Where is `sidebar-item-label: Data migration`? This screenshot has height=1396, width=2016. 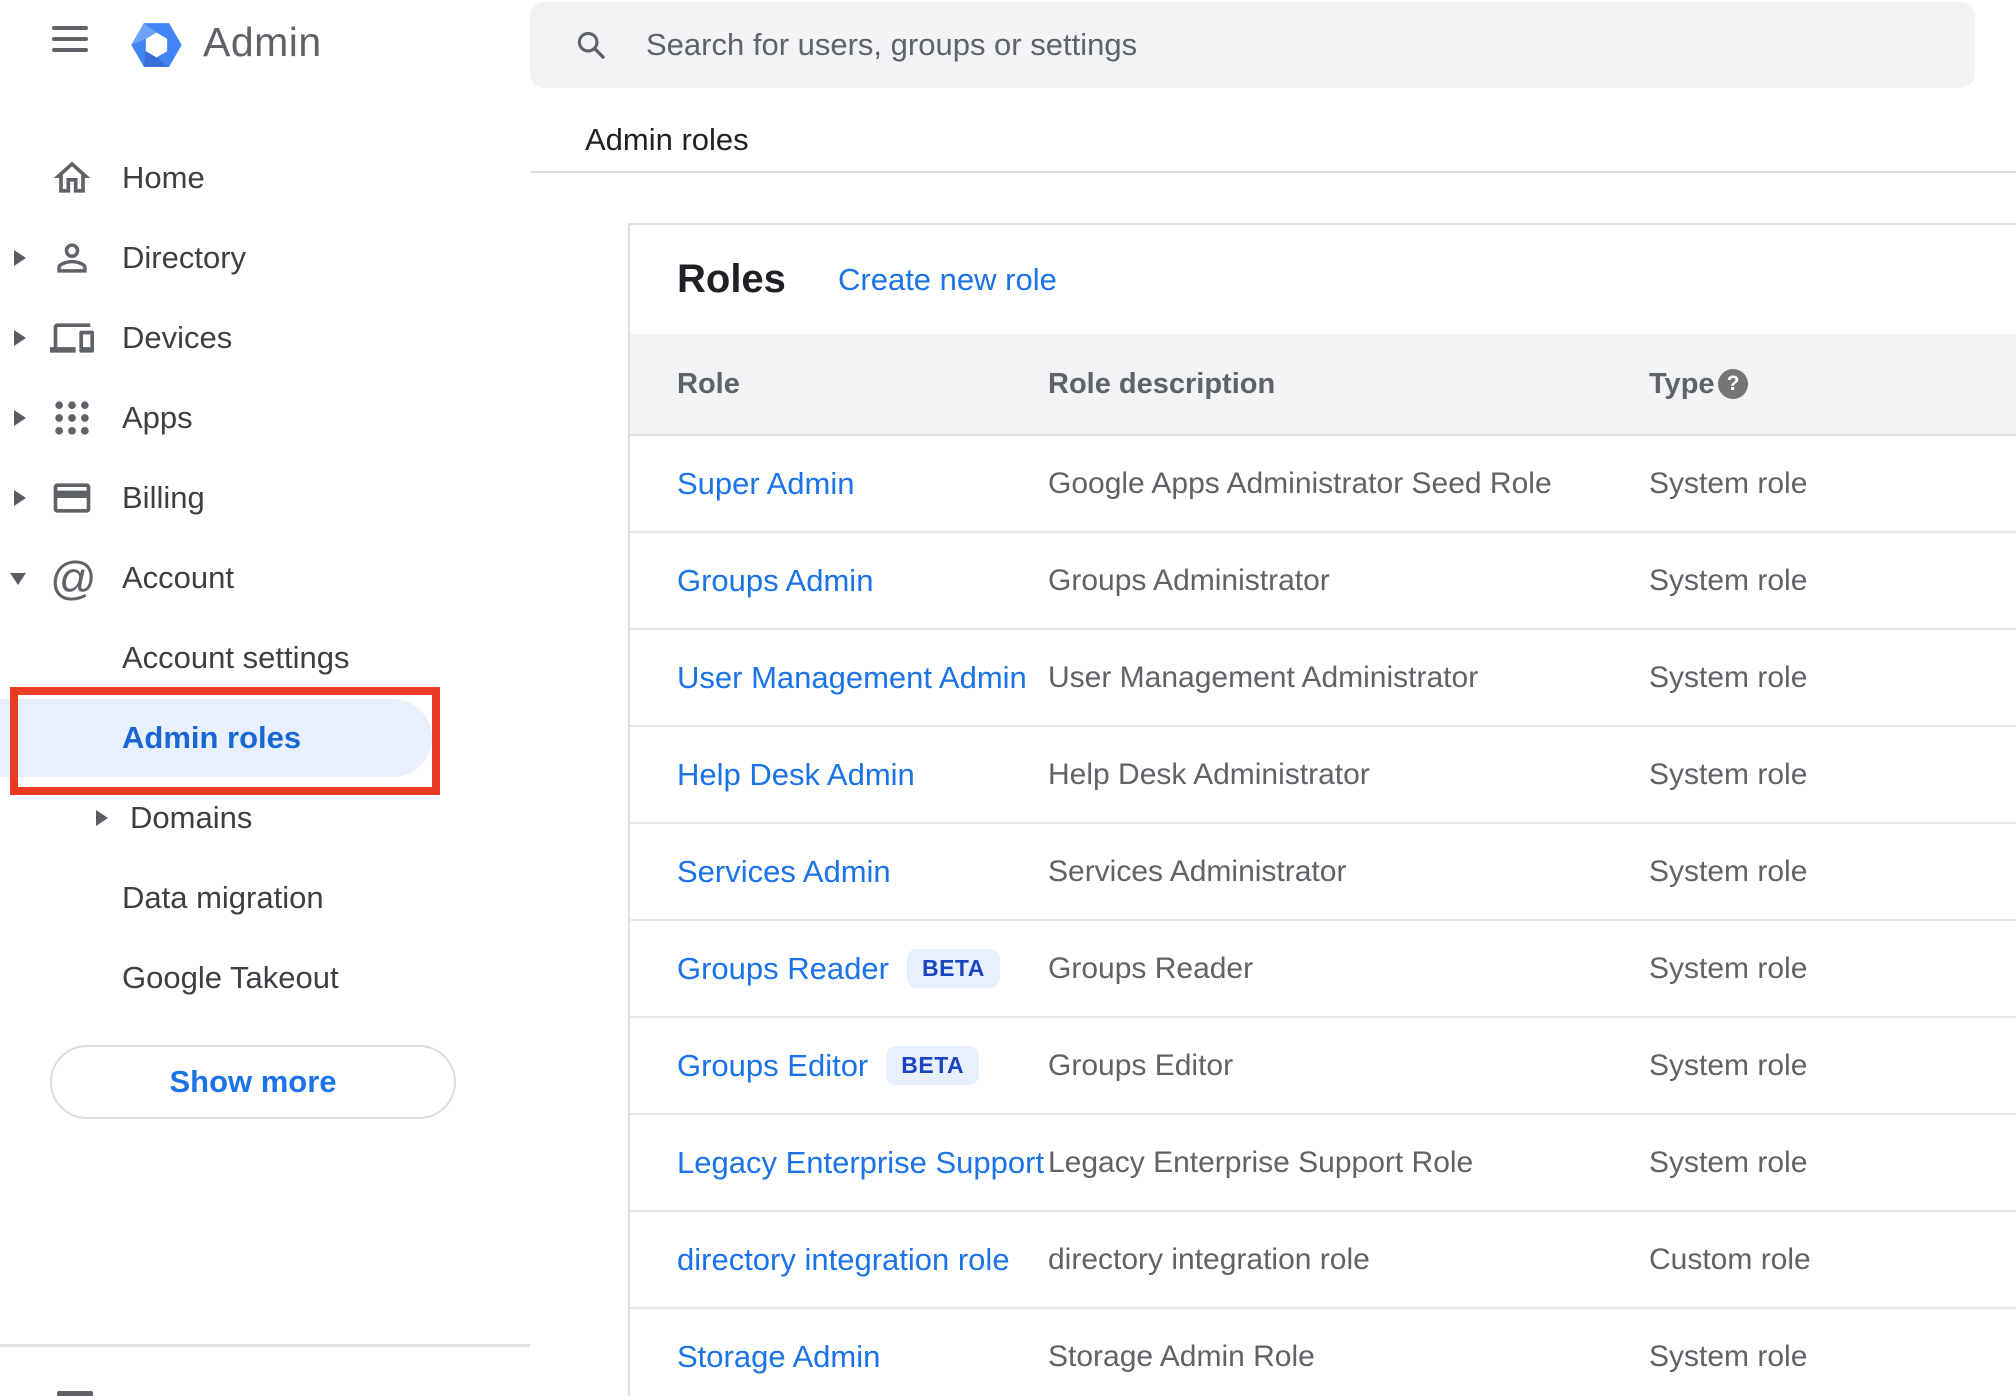
sidebar-item-label: Data migration is located at coordinates (223, 897).